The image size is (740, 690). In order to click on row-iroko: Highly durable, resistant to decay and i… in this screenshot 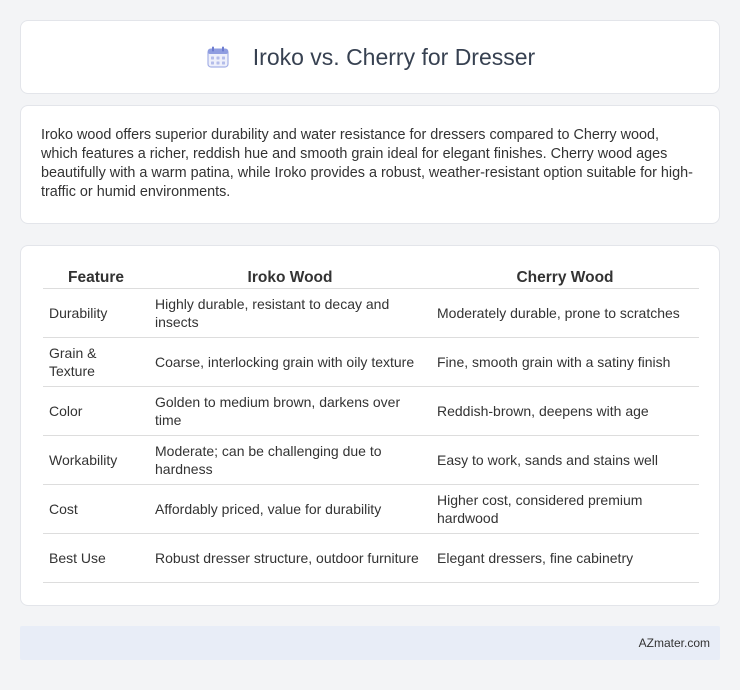, I will do `click(290, 313)`.